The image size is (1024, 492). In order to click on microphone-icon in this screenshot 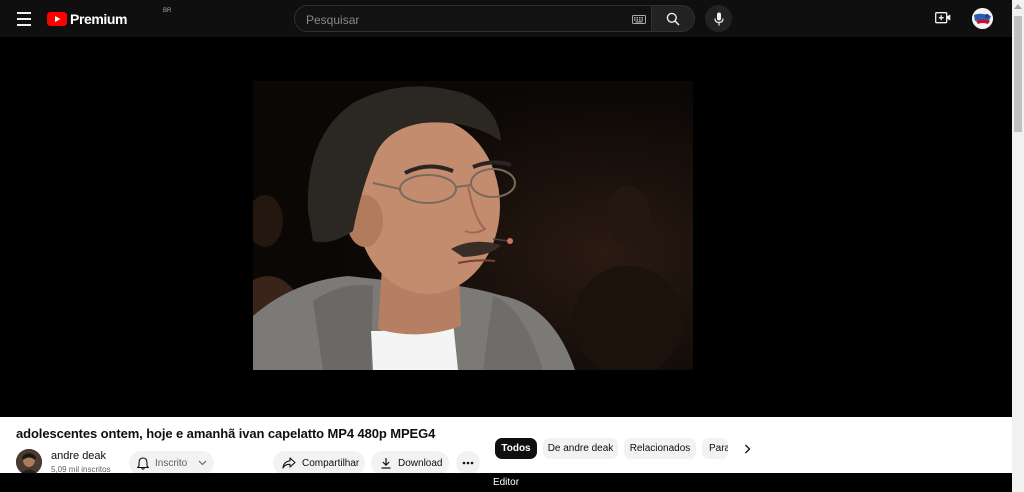, I will do `click(718, 18)`.